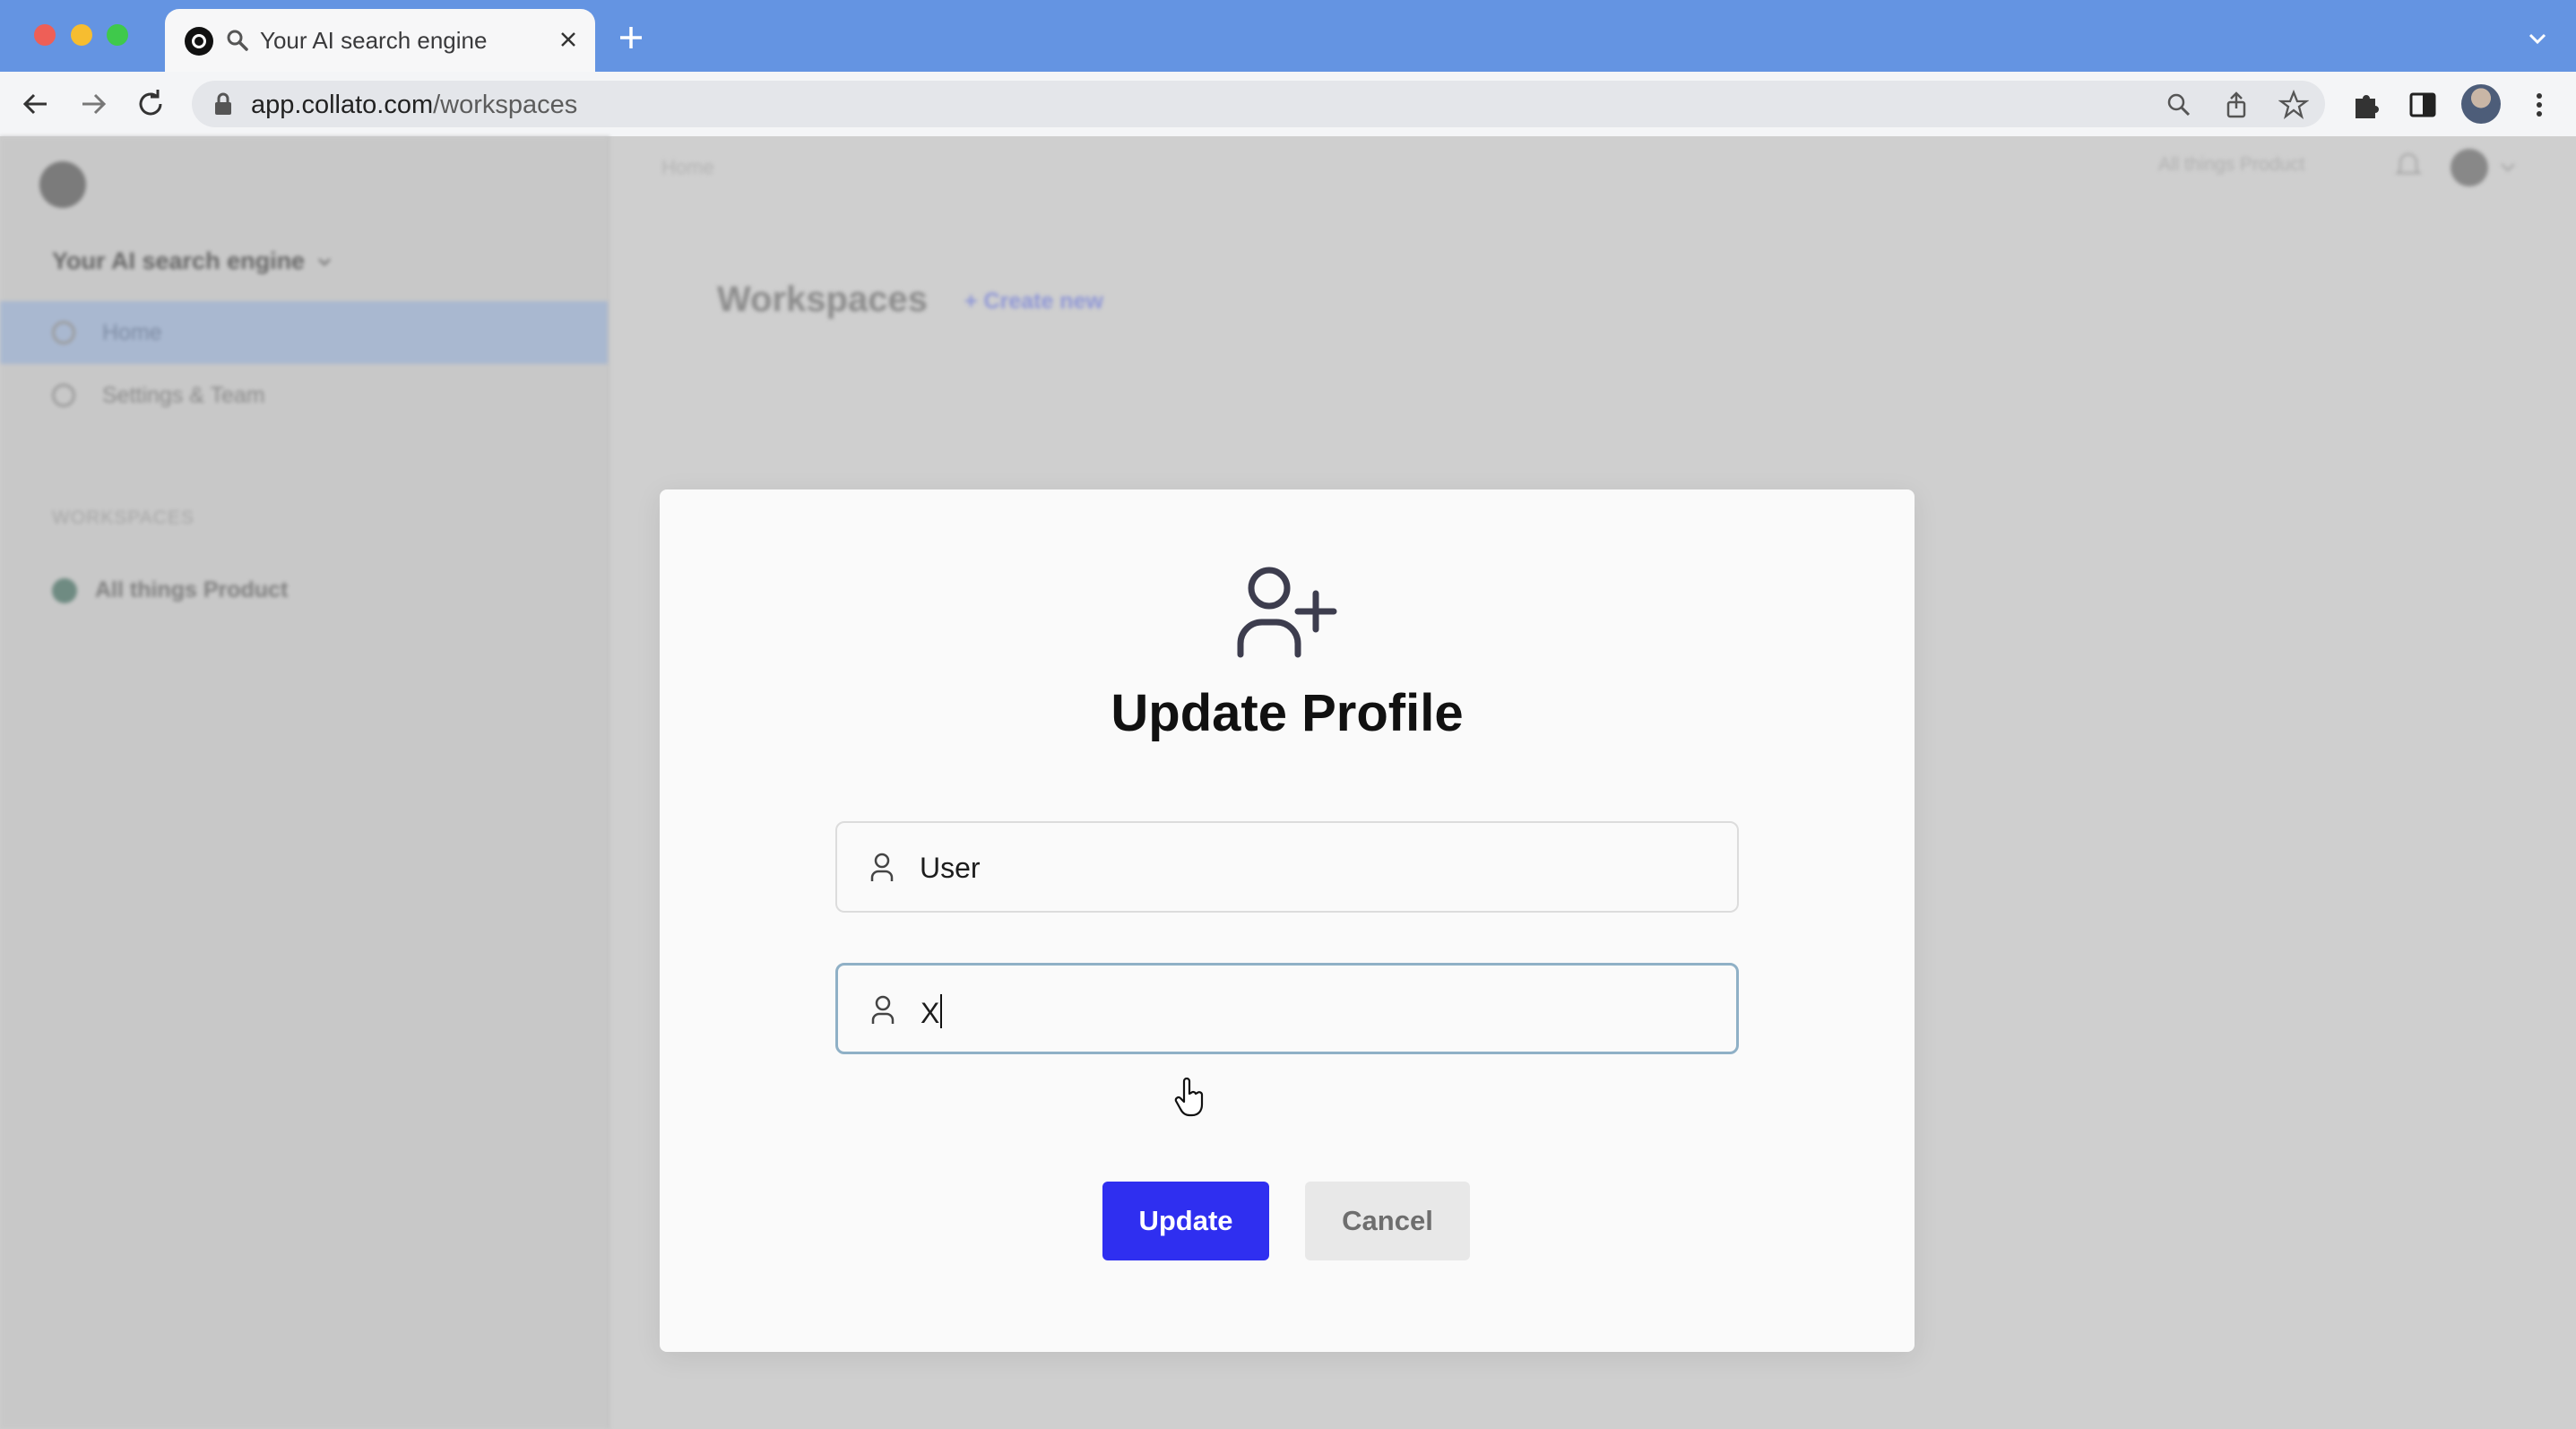 The width and height of the screenshot is (2576, 1429). I want to click on extensions-icon, so click(2365, 105).